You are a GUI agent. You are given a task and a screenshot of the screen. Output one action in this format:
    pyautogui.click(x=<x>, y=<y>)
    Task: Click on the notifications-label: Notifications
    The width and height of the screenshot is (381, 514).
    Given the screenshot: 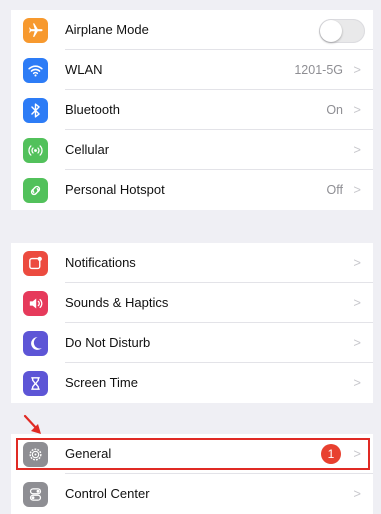 What is the action you would take?
    pyautogui.click(x=100, y=262)
    